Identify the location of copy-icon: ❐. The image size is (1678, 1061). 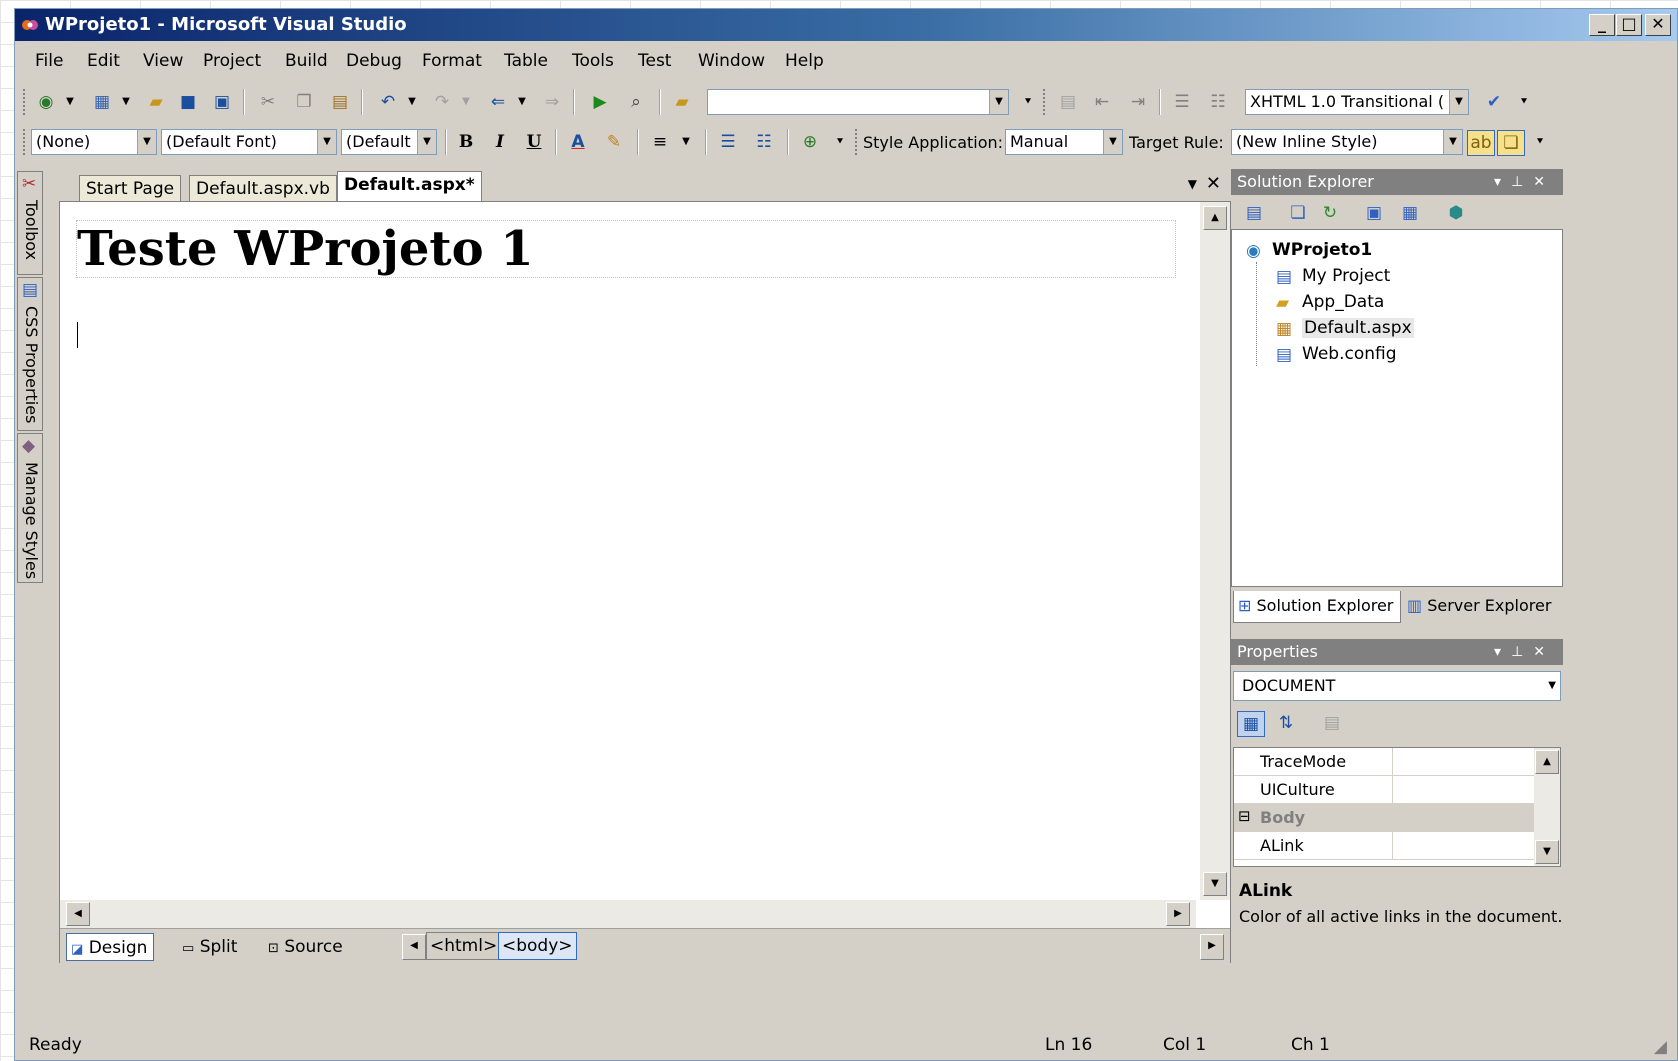
(304, 102).